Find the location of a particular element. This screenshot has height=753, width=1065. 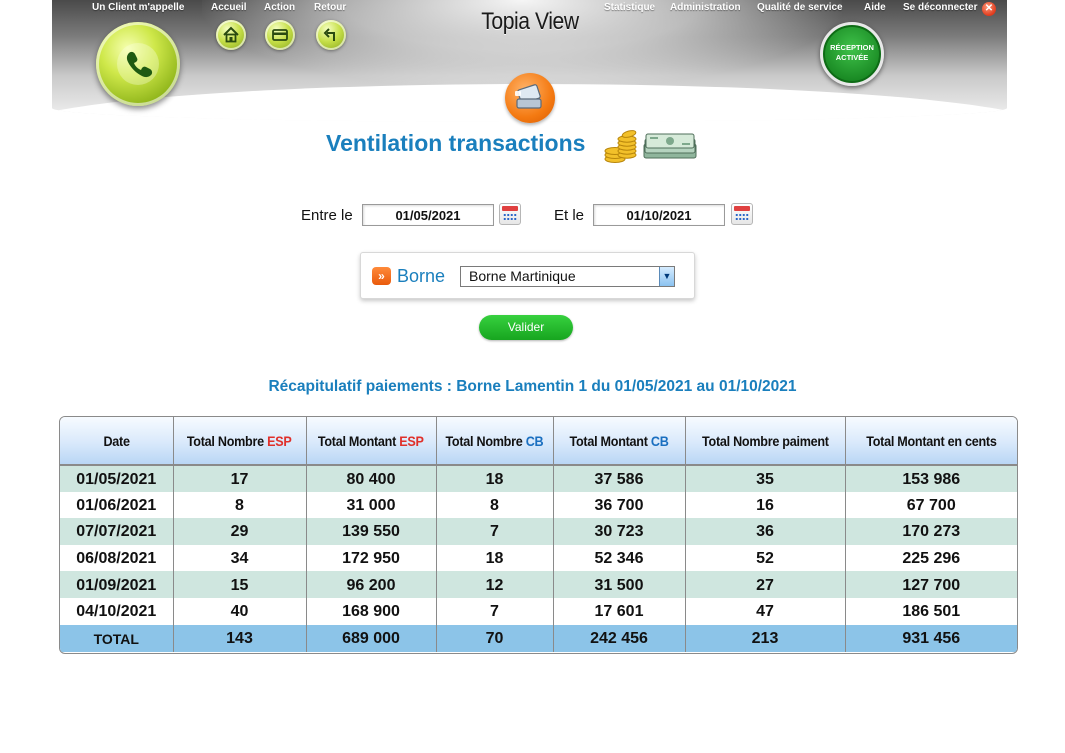

reception-line2: ACTIVÉE is located at coordinates (852, 57).